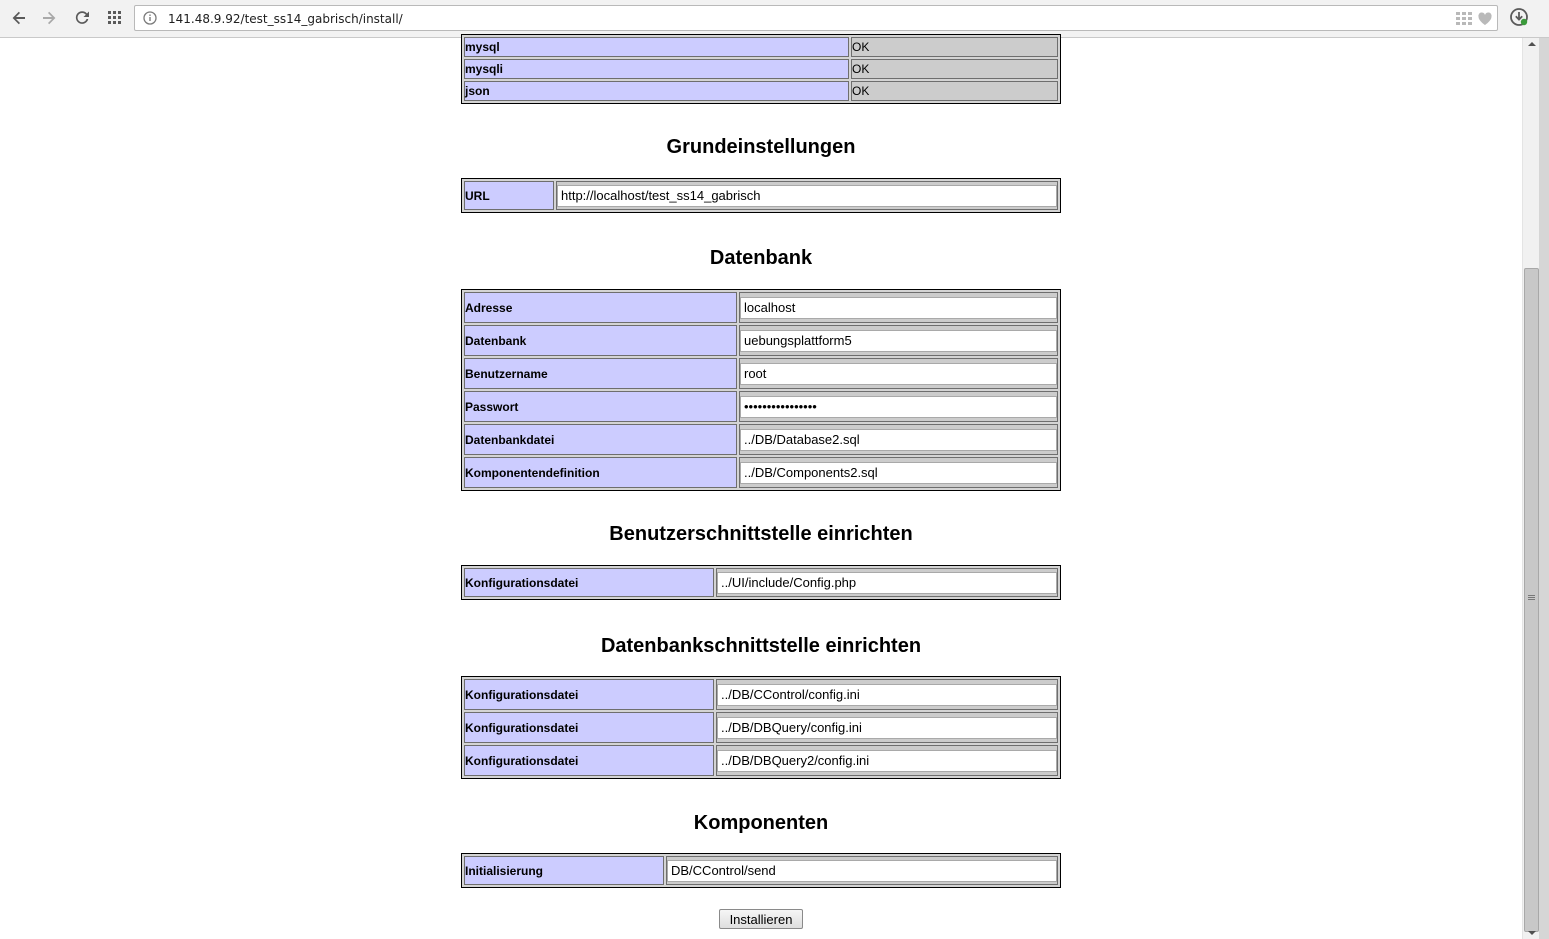 The width and height of the screenshot is (1549, 939). What do you see at coordinates (761, 147) in the screenshot?
I see `section-title-grundeinstellungen: Grundeinstellungen` at bounding box center [761, 147].